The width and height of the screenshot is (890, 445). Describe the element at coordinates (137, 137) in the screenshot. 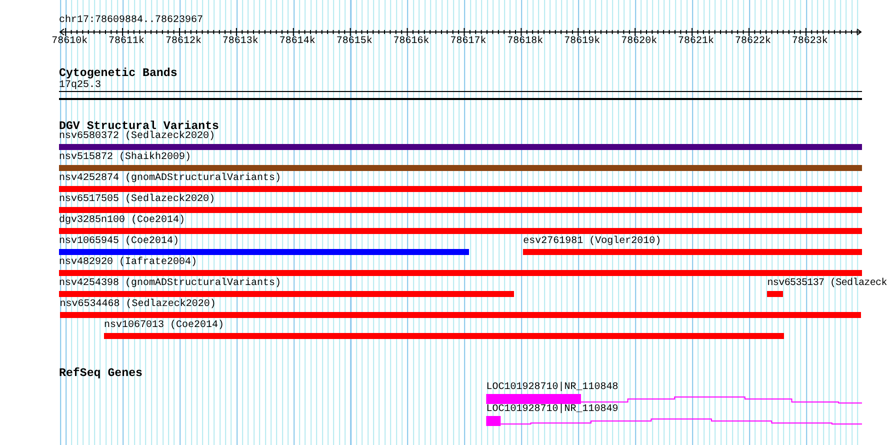

I see `variant-label: nsv6580372 (Sedlazeck2020)` at that location.